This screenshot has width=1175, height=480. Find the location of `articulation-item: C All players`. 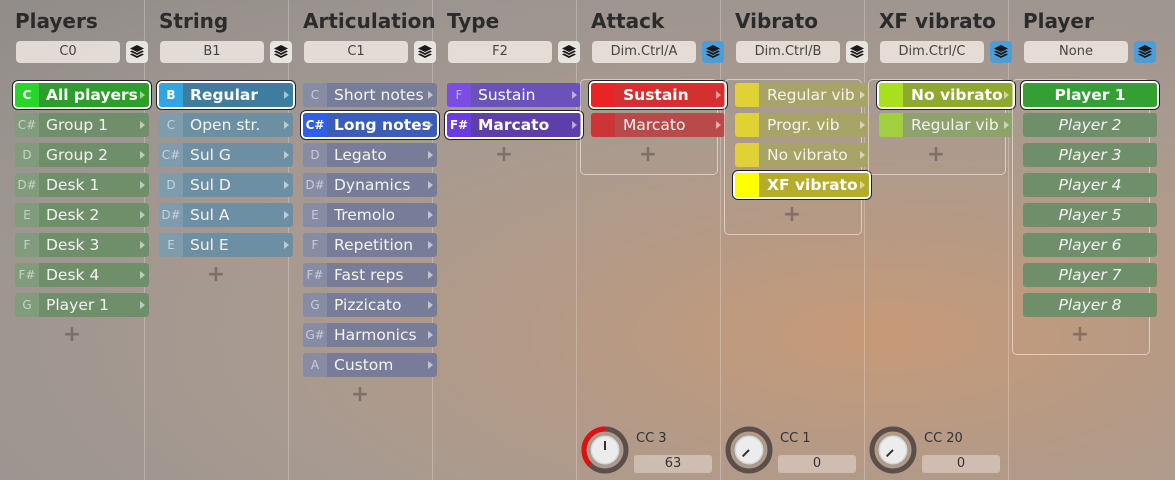

articulation-item: C All players is located at coordinates (82, 95).